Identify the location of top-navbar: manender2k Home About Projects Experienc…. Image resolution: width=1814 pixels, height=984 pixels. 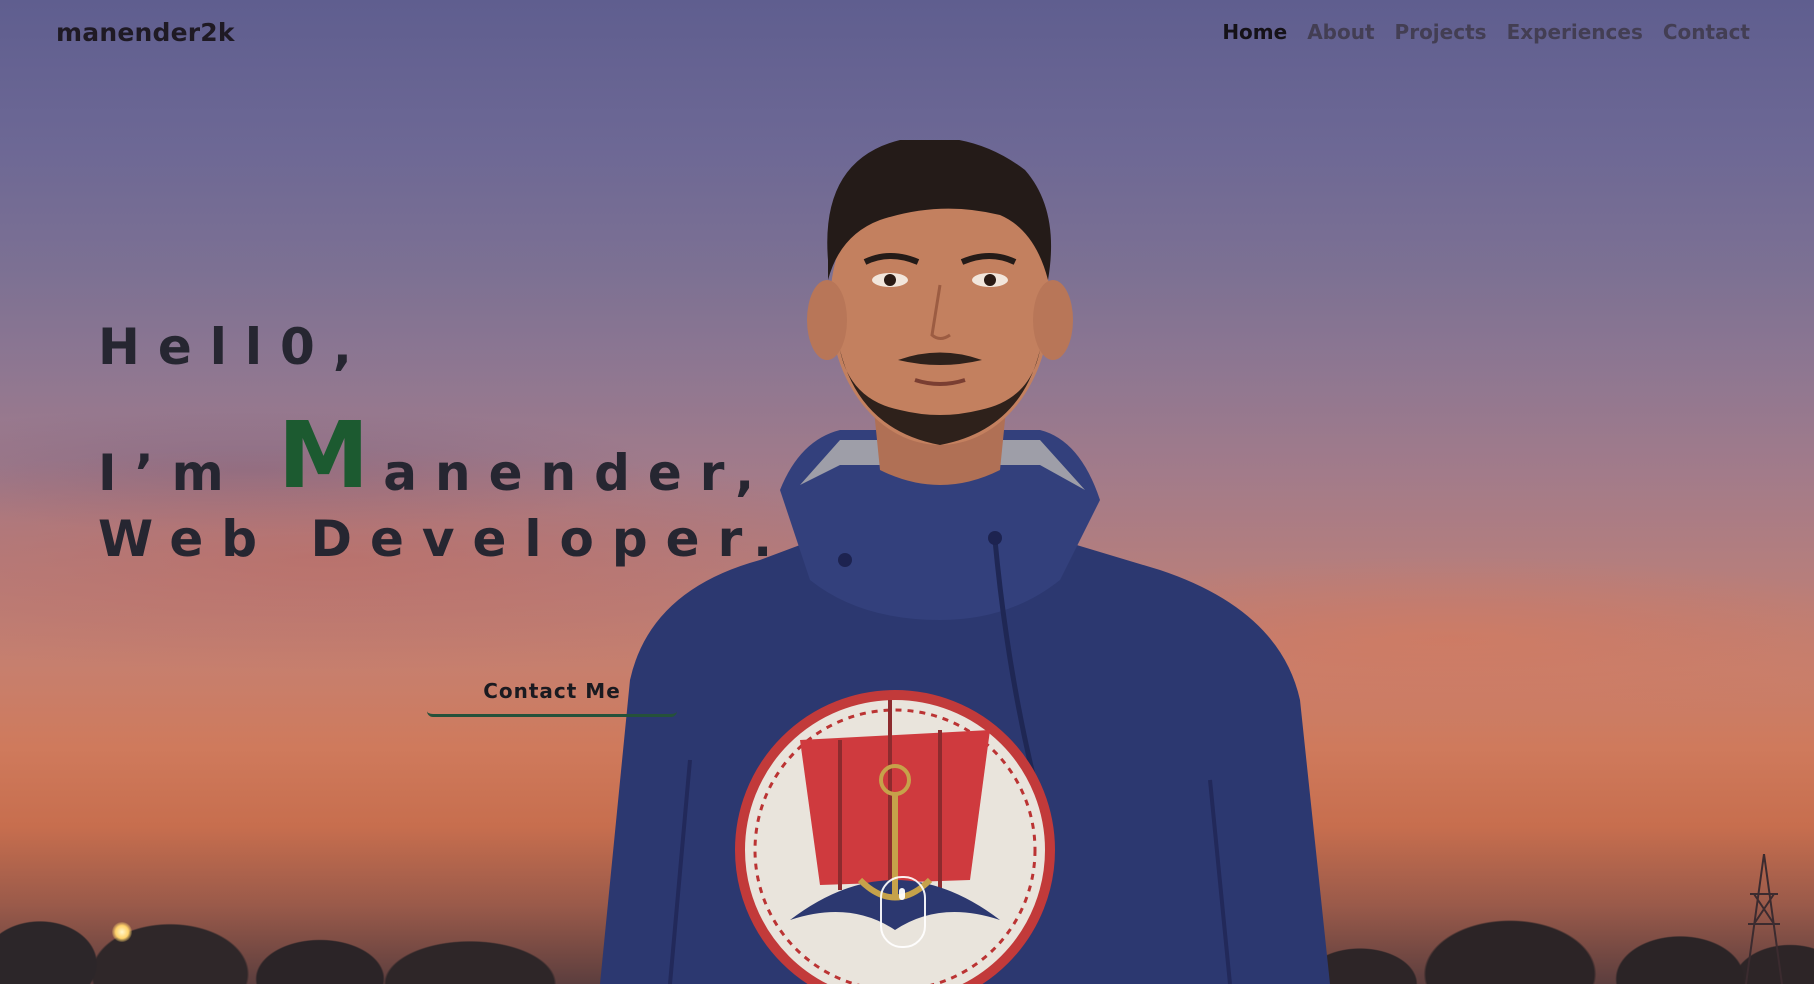
(907, 32).